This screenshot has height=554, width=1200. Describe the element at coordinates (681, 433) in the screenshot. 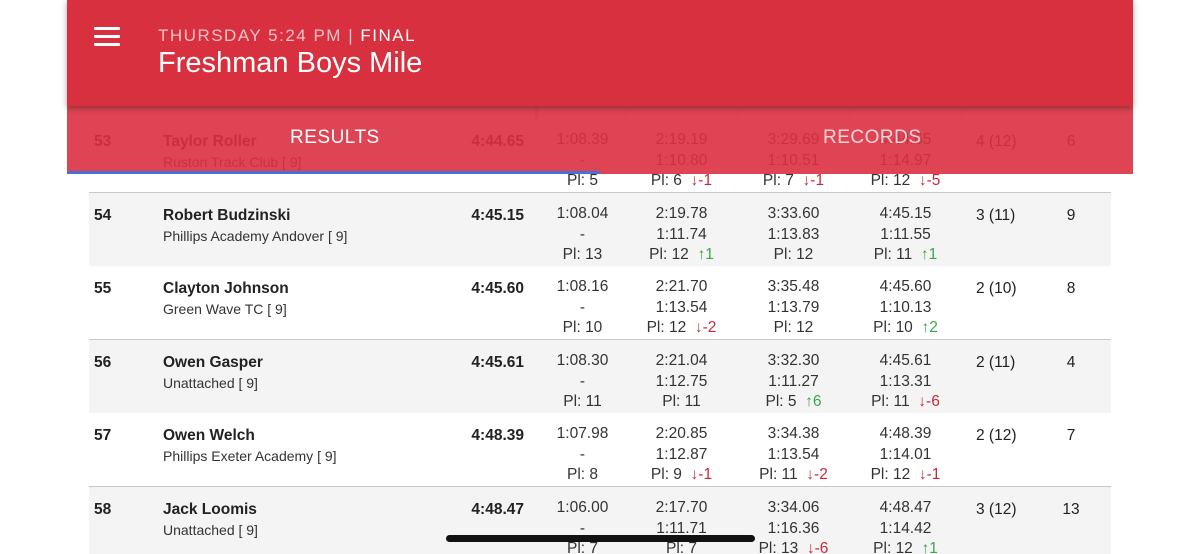

I see `split-time: 2:20.85` at that location.